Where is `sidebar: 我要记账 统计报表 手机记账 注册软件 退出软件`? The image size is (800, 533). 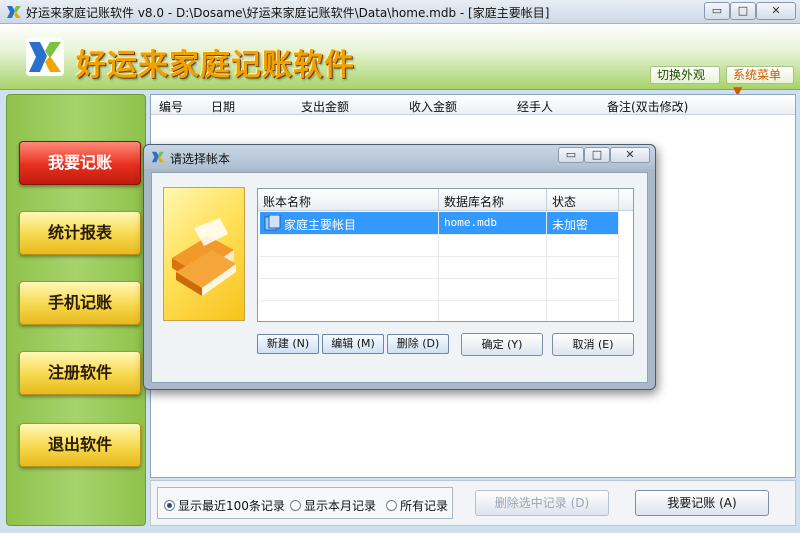
sidebar: 我要记账 统计报表 手机记账 注册软件 退出软件 is located at coordinates (76, 310).